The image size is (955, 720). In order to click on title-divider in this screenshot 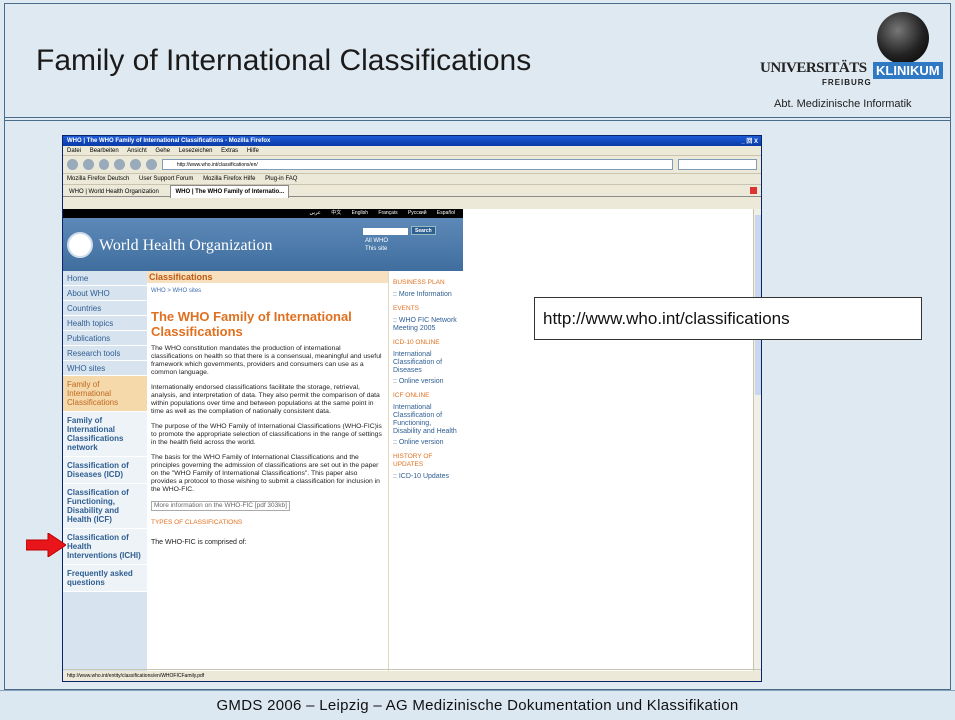, I will do `click(477, 119)`.